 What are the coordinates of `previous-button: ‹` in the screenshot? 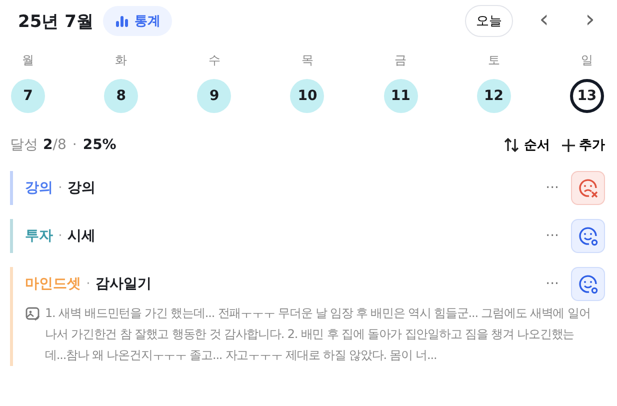 It's located at (544, 21).